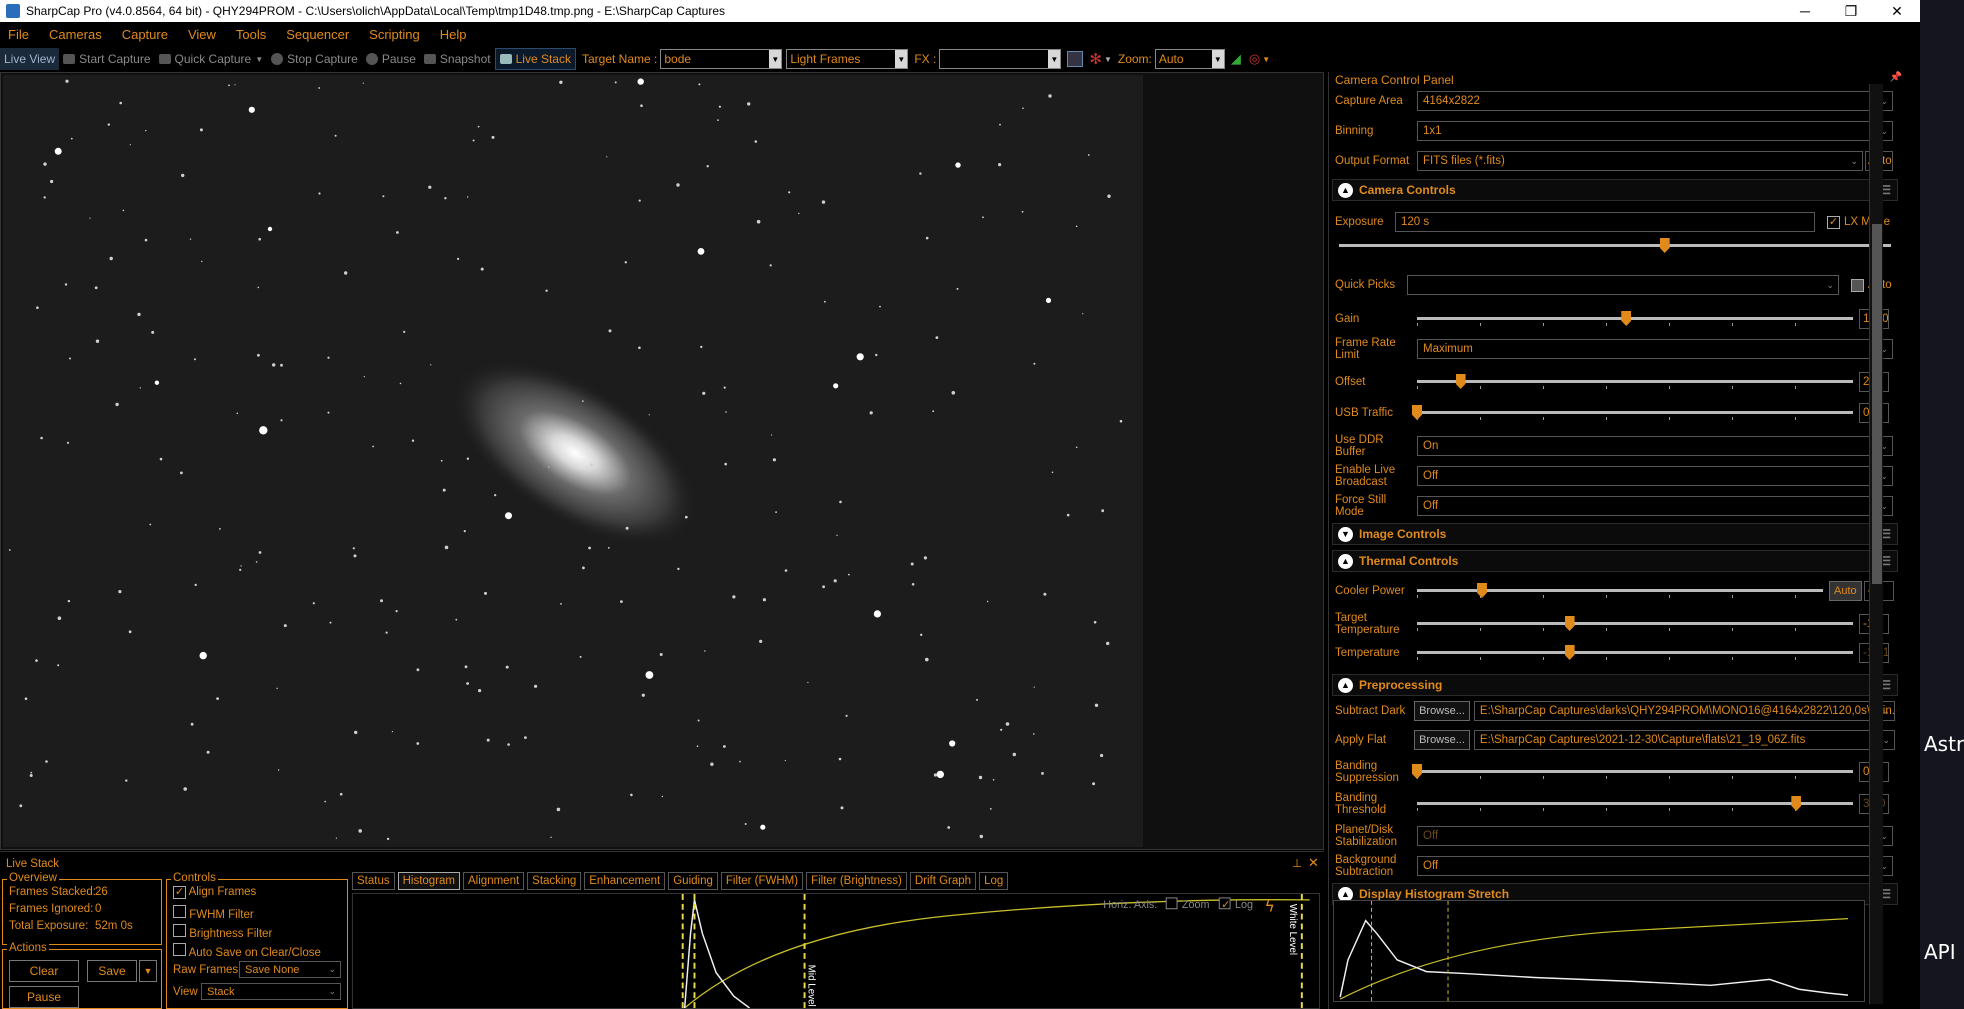 This screenshot has height=1009, width=1964. What do you see at coordinates (1635, 804) in the screenshot?
I see `banding-threshold-slider` at bounding box center [1635, 804].